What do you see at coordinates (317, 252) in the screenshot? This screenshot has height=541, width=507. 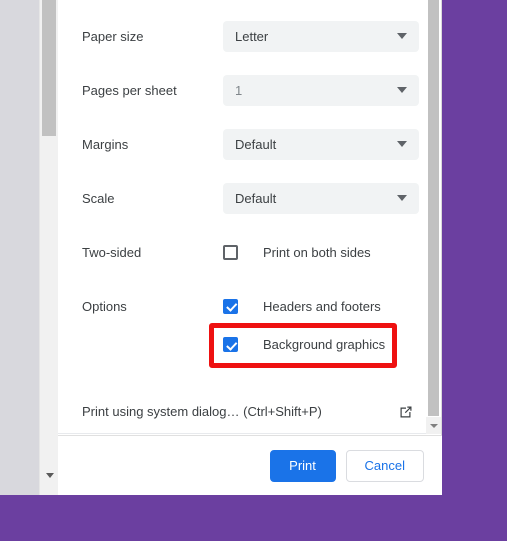 I see `print-on-both-sides-label: Print on both sides` at bounding box center [317, 252].